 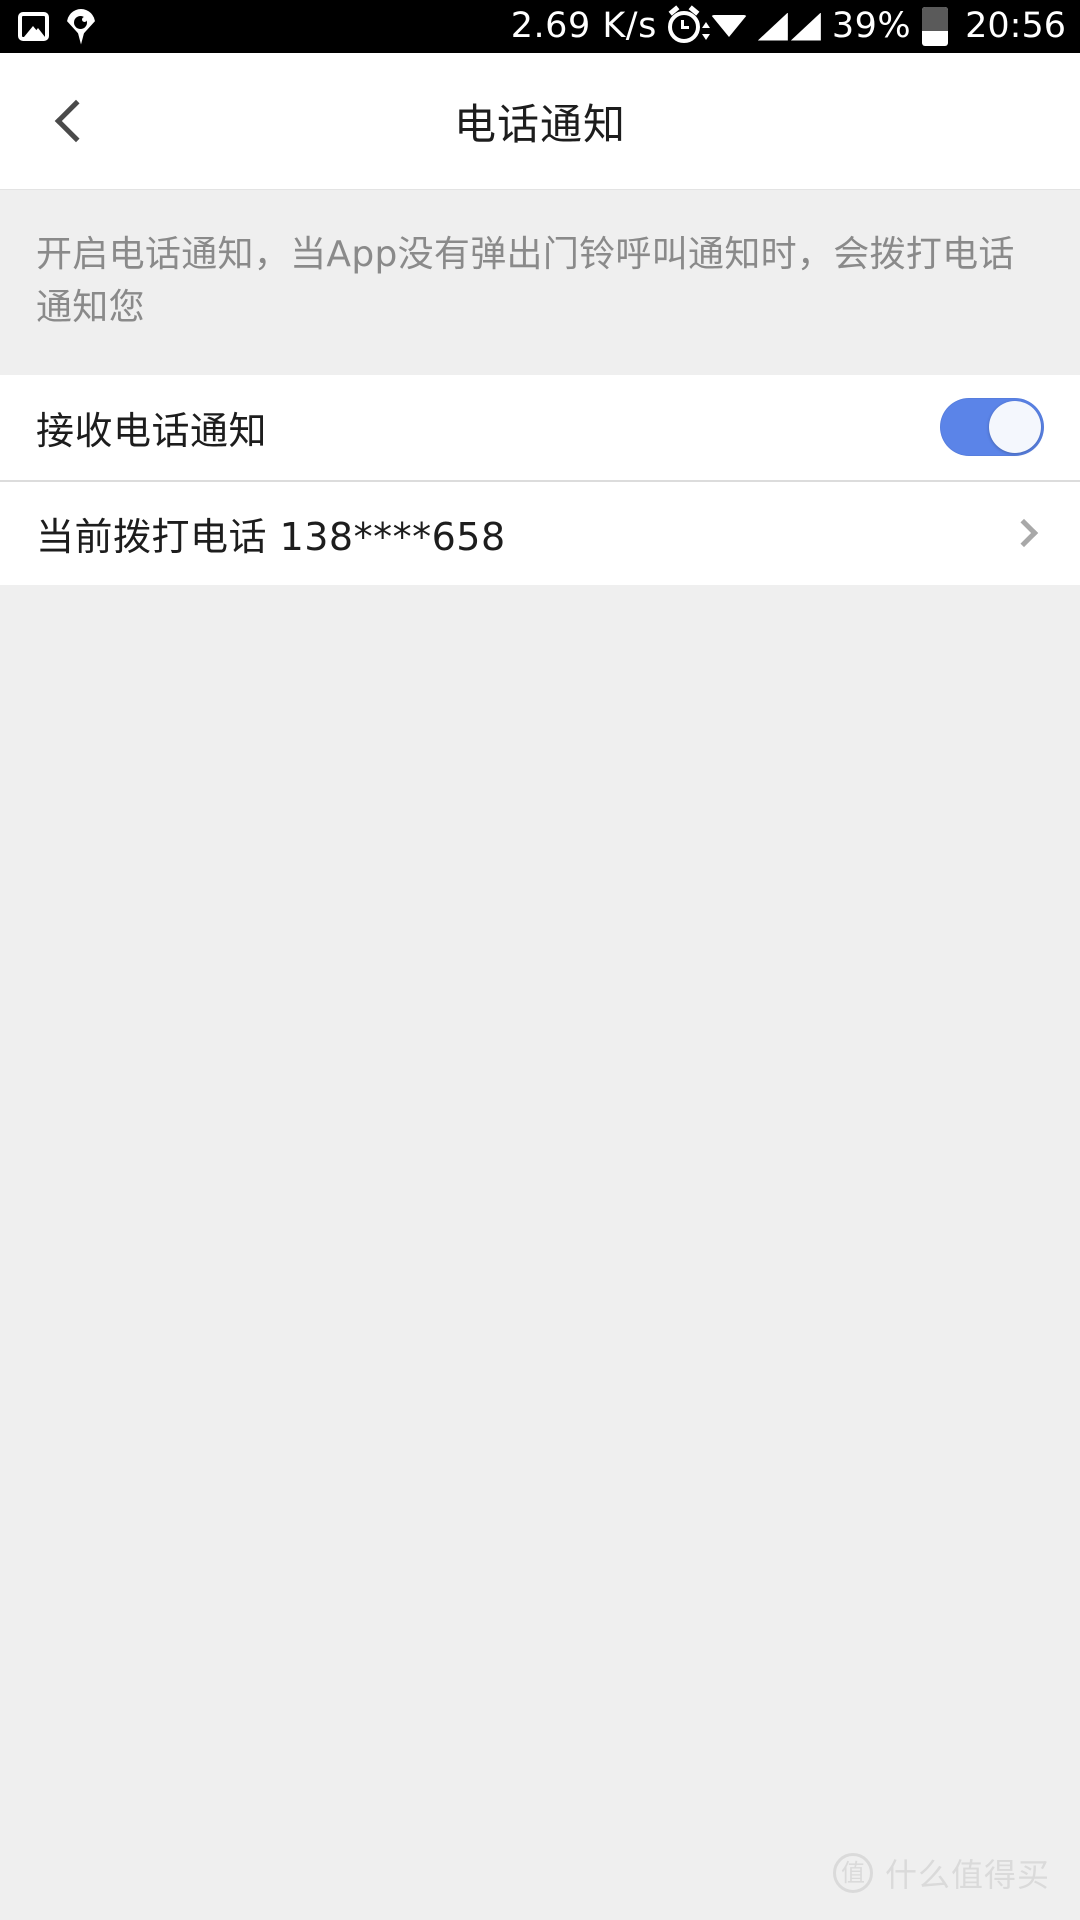 What do you see at coordinates (540, 532) in the screenshot?
I see `row-current-dial-phone: 当前拨打电话 138****658` at bounding box center [540, 532].